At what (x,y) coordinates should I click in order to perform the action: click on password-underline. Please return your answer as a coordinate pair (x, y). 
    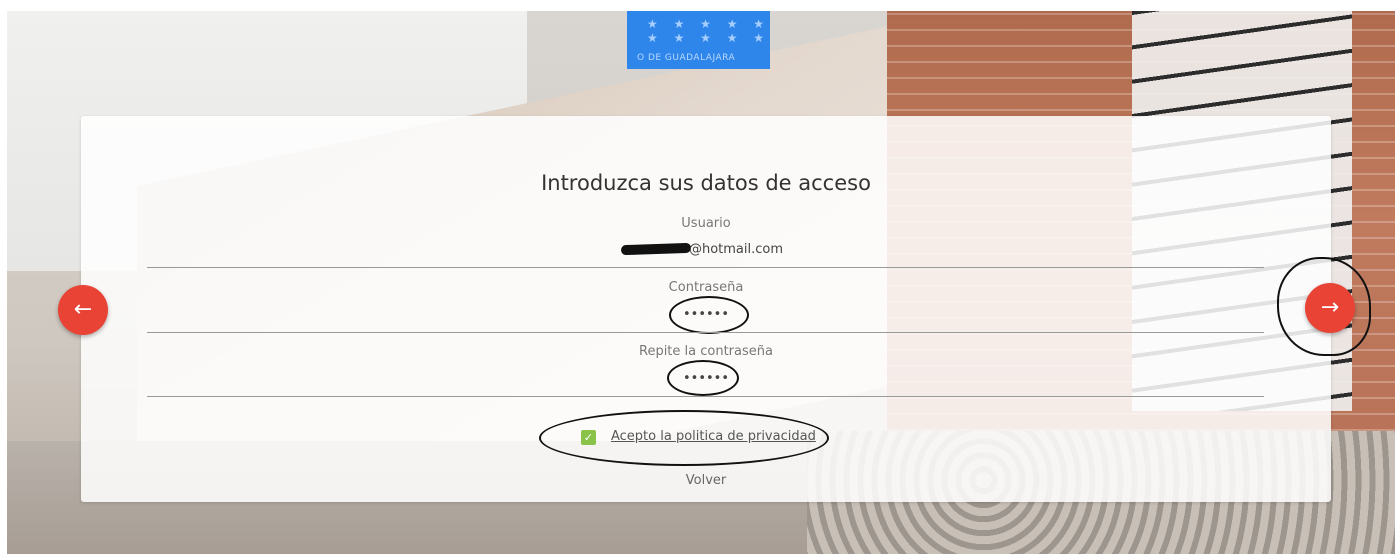
    Looking at the image, I should click on (705, 332).